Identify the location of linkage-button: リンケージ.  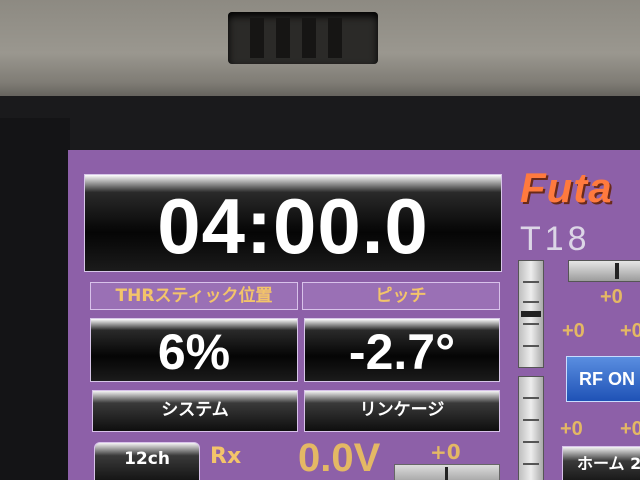
(402, 411).